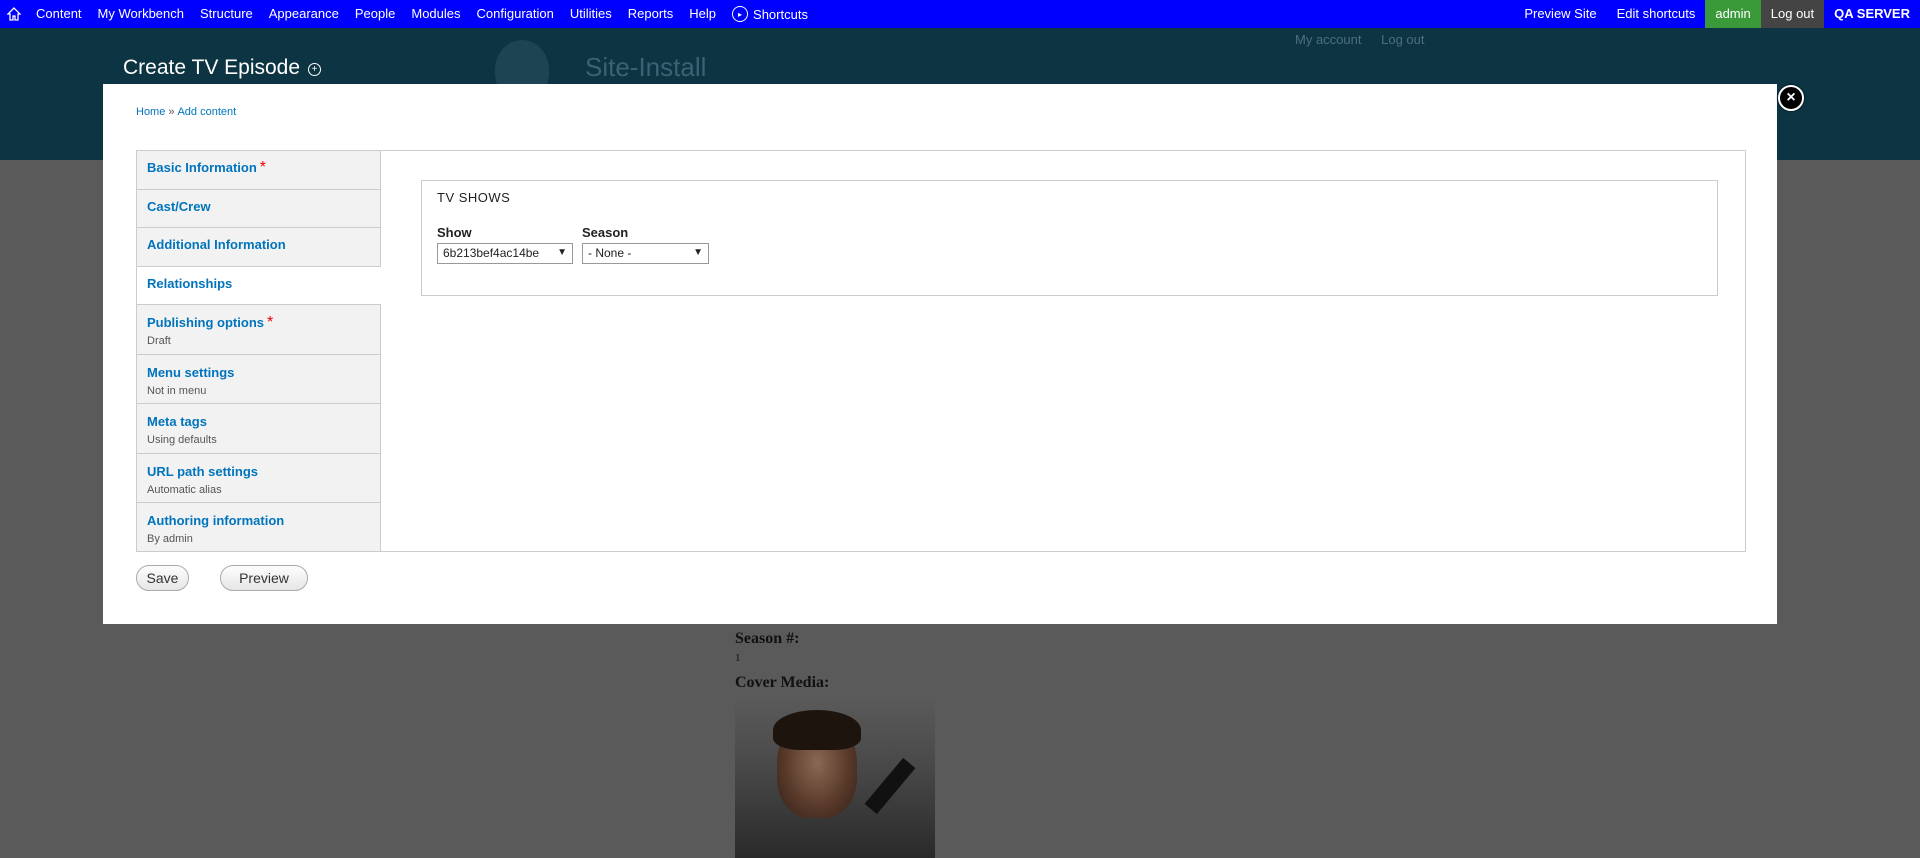 This screenshot has width=1920, height=858. I want to click on tab-summary: Using defaults, so click(182, 440).